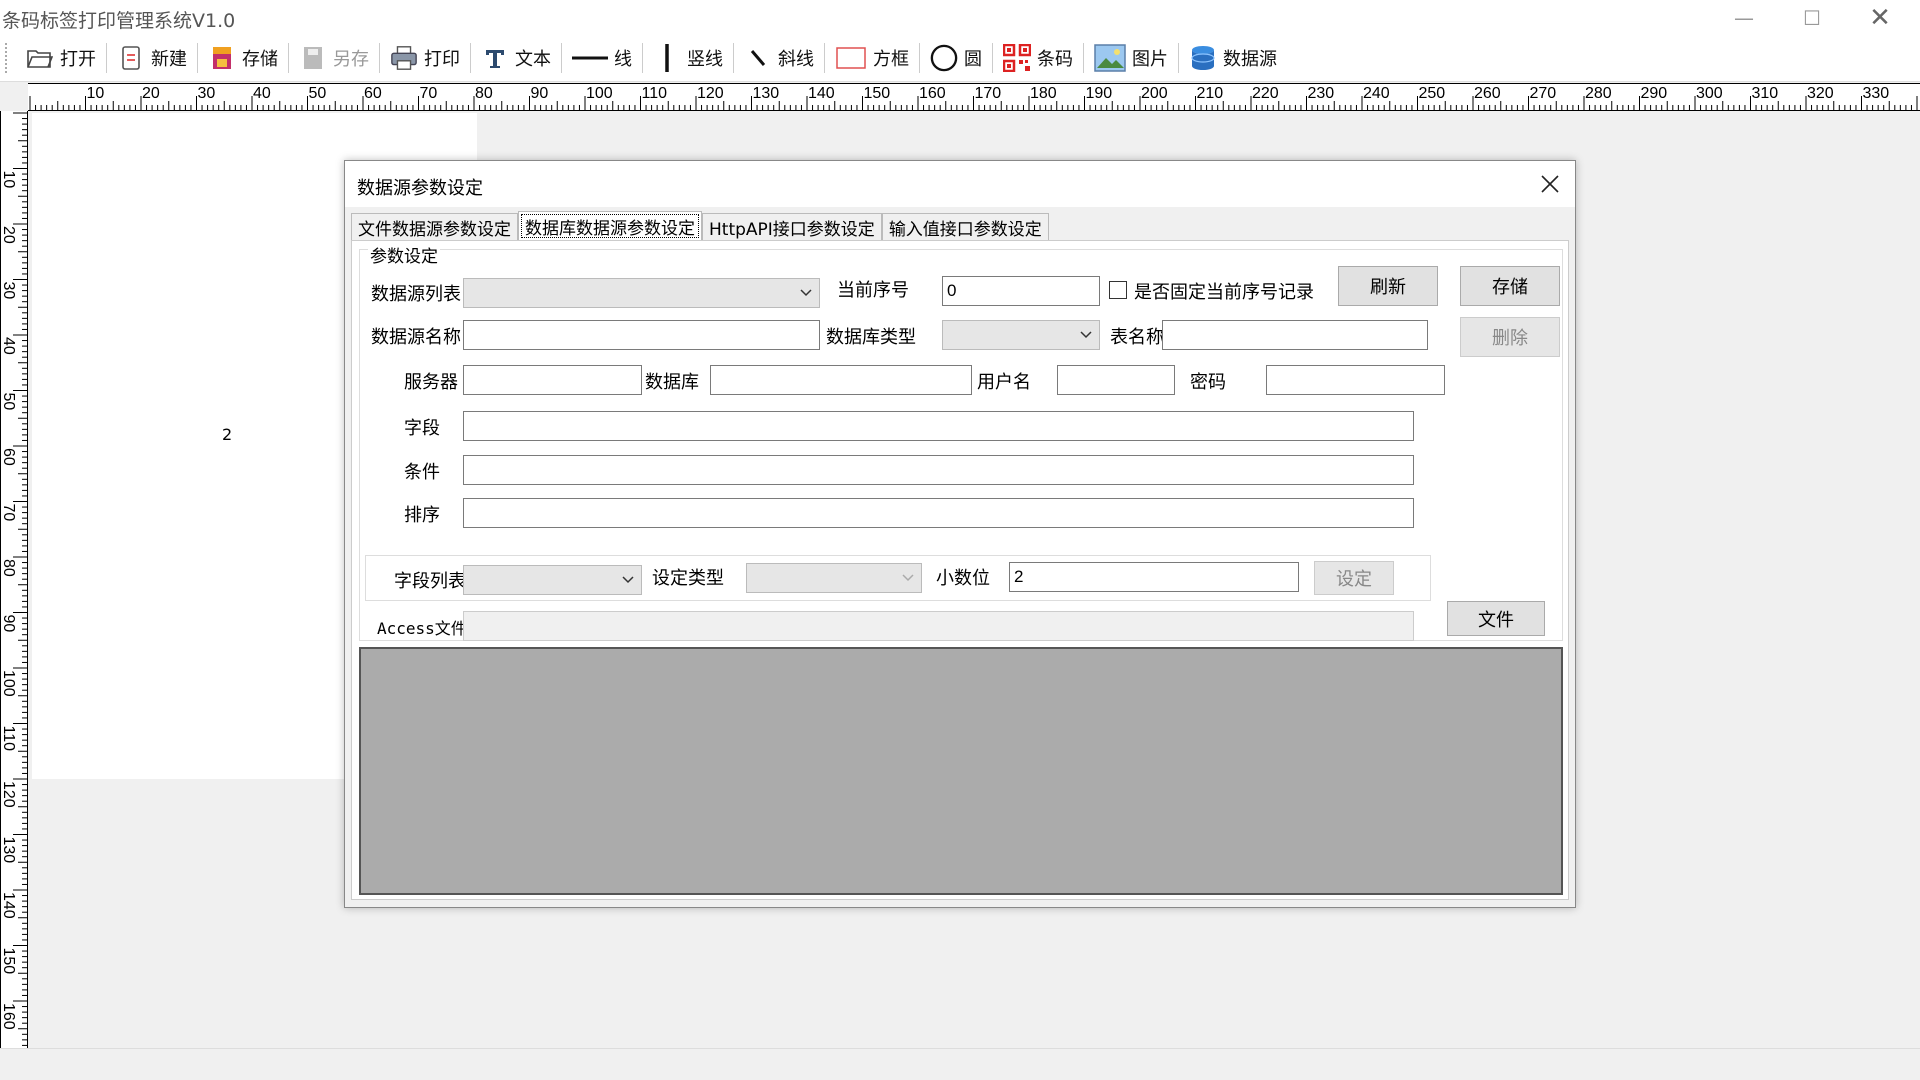 This screenshot has width=1920, height=1080. I want to click on toolbar: 打开 新建 存储 另存 打印 文本 线 竖线 斜线 方框 圆 条码 图片 数据源, so click(960, 58).